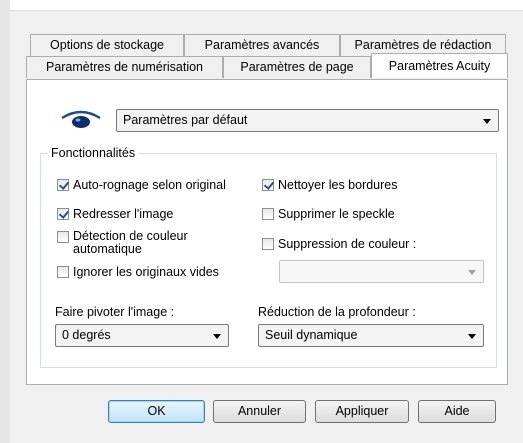 The height and width of the screenshot is (443, 523). Describe the element at coordinates (337, 312) in the screenshot. I see `depth-label: Réduction de la profondeur :` at that location.